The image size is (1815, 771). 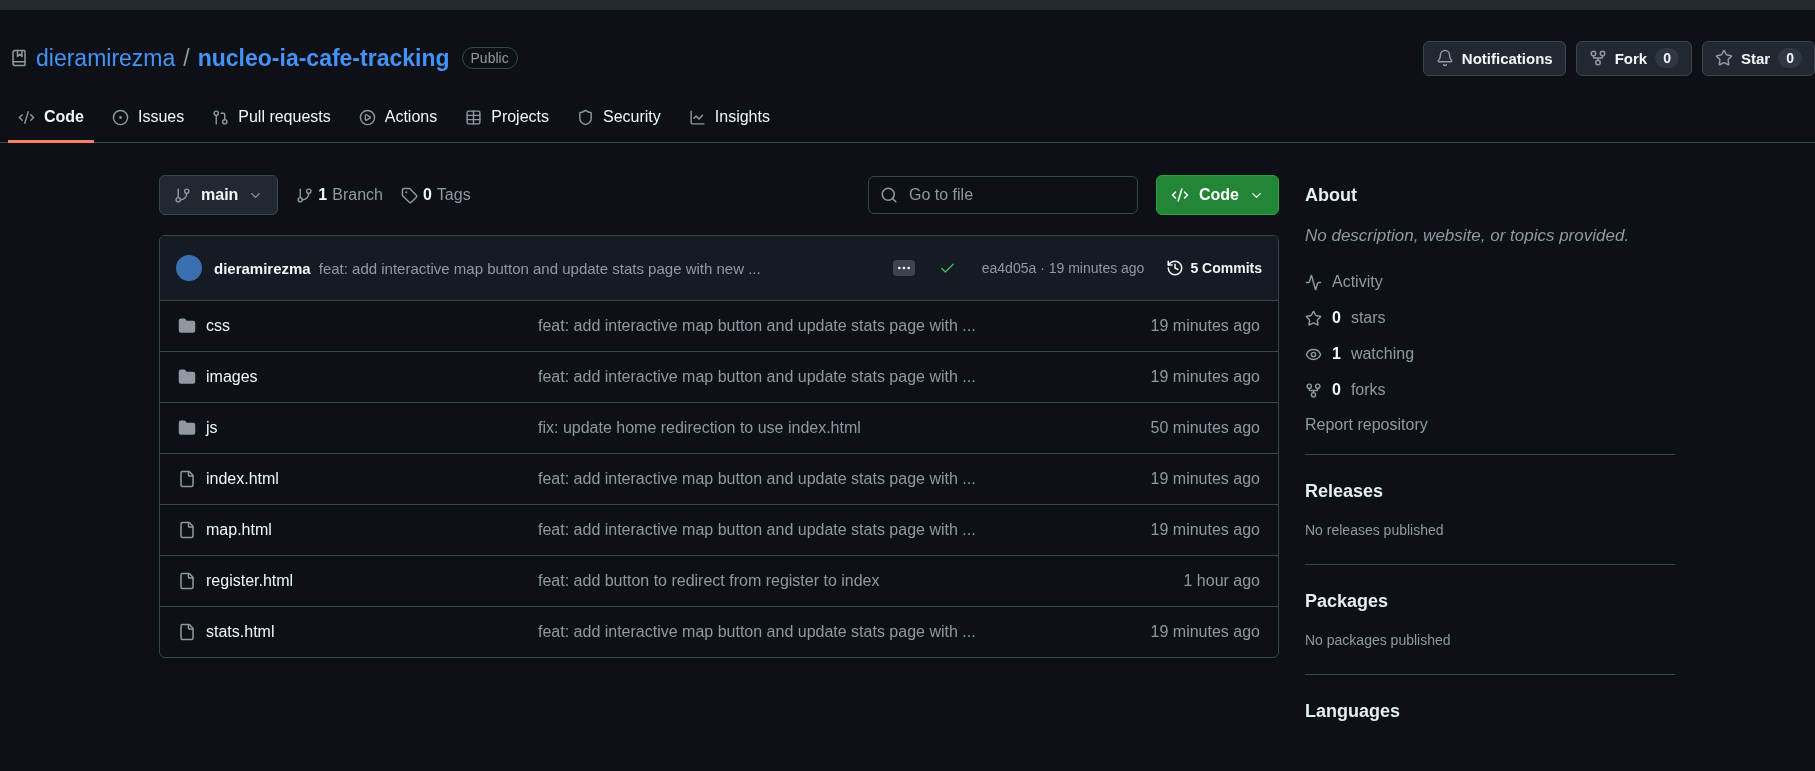 I want to click on section-heading: Releases, so click(x=1345, y=491).